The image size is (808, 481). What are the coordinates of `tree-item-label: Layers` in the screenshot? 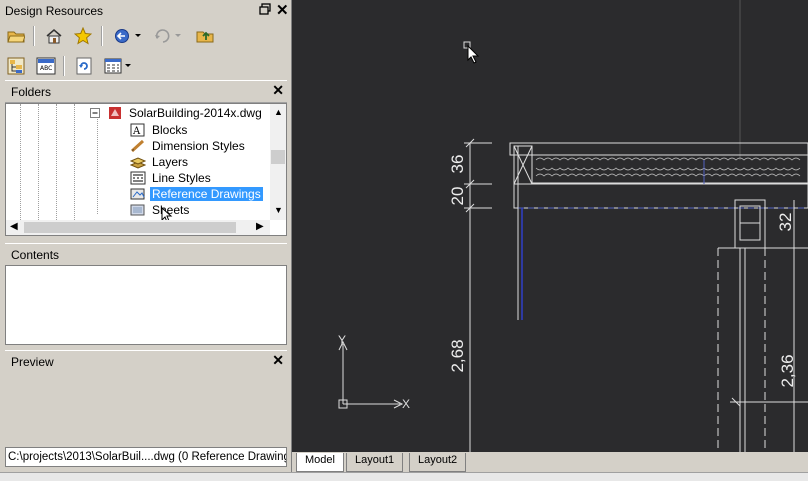 It's located at (170, 162).